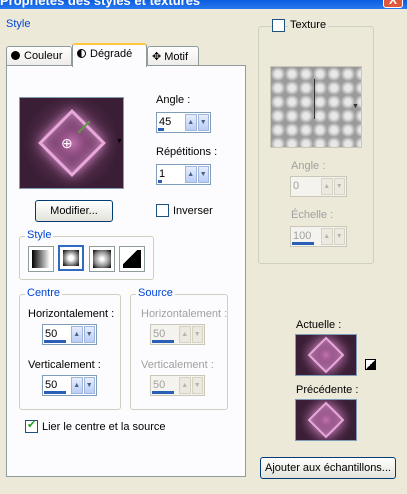  Describe the element at coordinates (162, 174) in the screenshot. I see `repetitions-value: 1` at that location.